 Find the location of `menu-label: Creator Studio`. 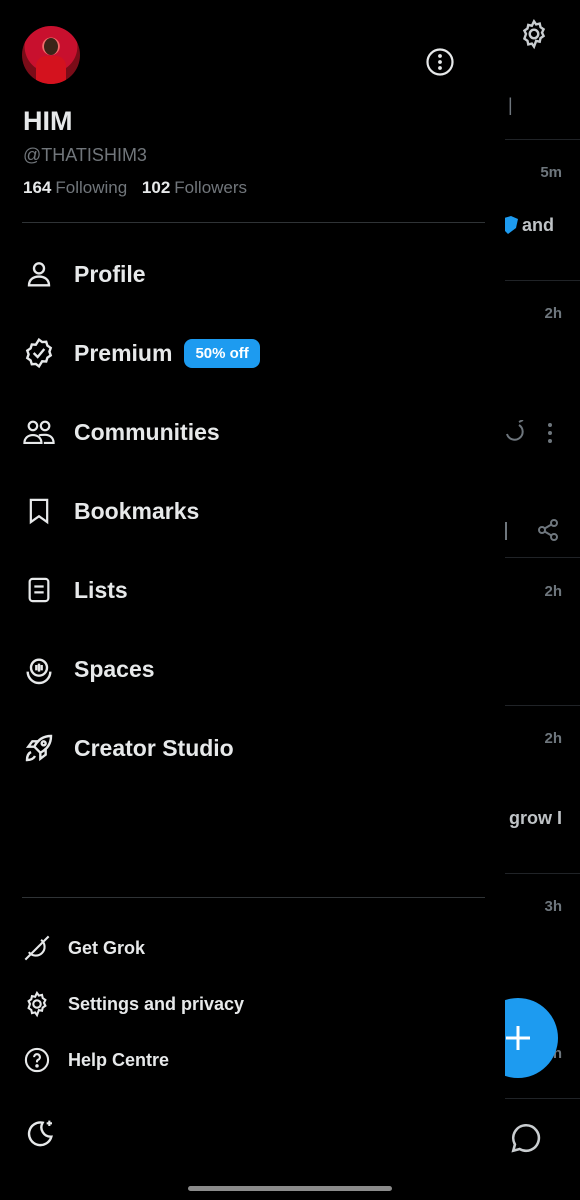

menu-label: Creator Studio is located at coordinates (154, 747).